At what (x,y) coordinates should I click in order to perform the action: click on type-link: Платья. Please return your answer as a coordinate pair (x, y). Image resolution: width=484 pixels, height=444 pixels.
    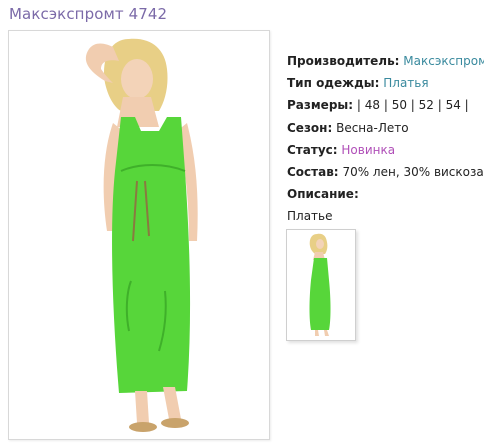
    Looking at the image, I should click on (405, 83).